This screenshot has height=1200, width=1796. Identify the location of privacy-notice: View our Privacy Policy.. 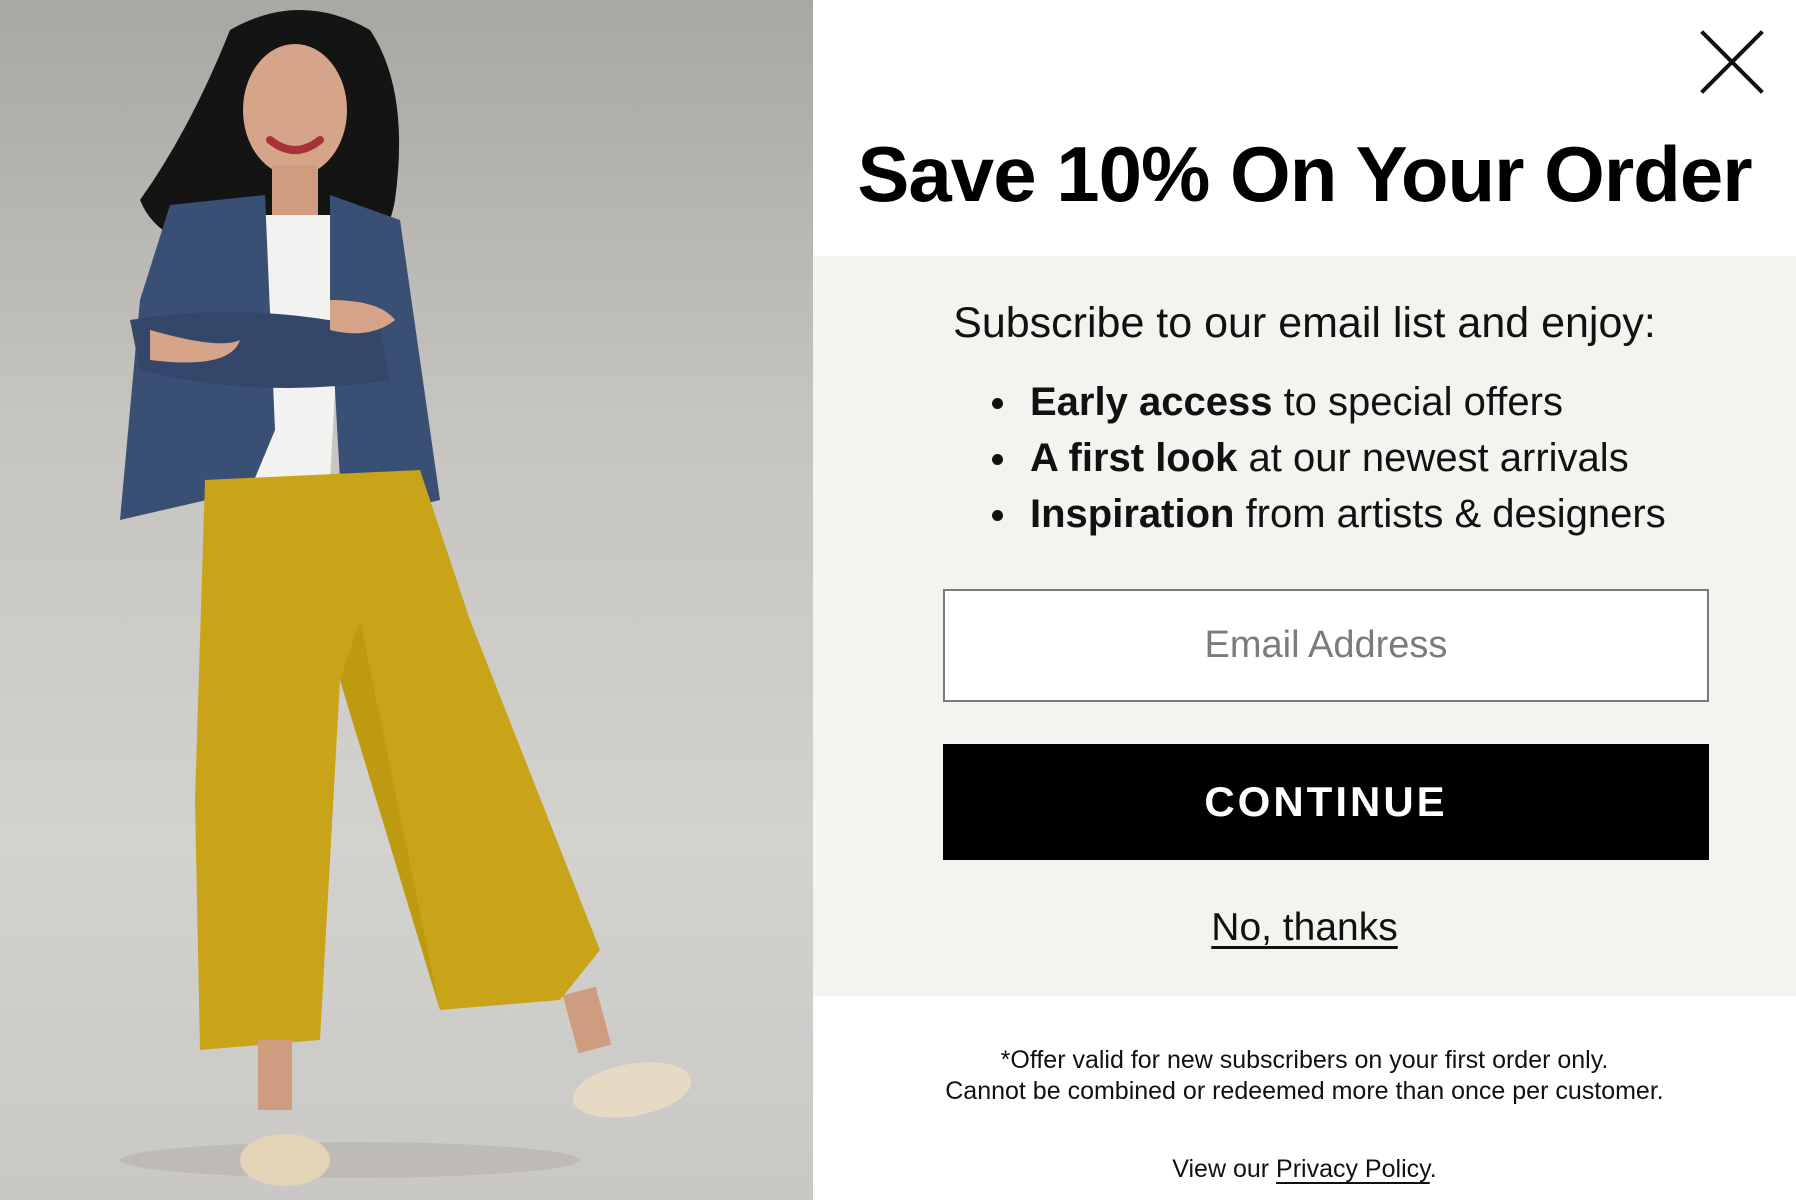
(1304, 1169).